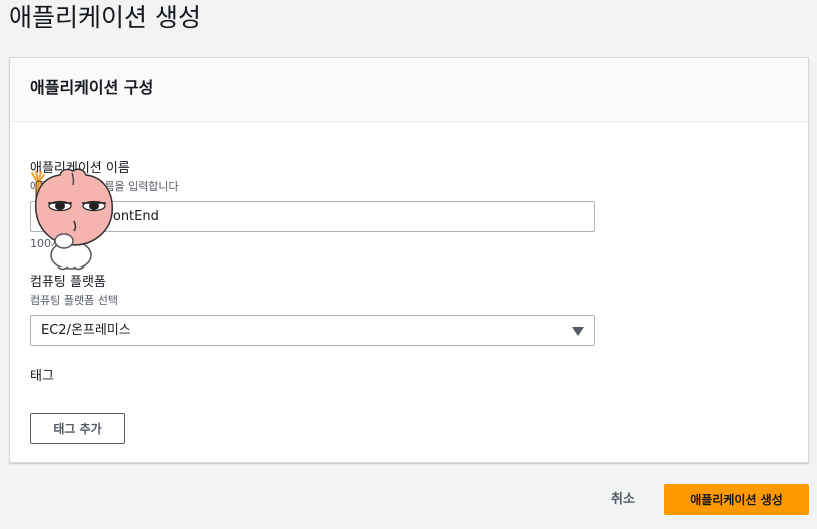 Image resolution: width=817 pixels, height=529 pixels. I want to click on panel-title: 애플리케이션 구성, so click(92, 87).